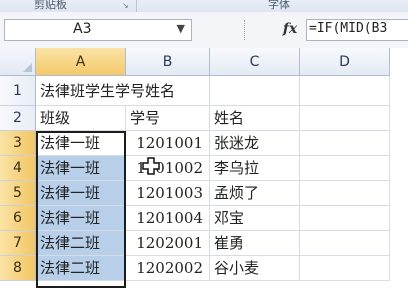 This screenshot has height=288, width=408. I want to click on name-box: A3 ▼, so click(98, 30).